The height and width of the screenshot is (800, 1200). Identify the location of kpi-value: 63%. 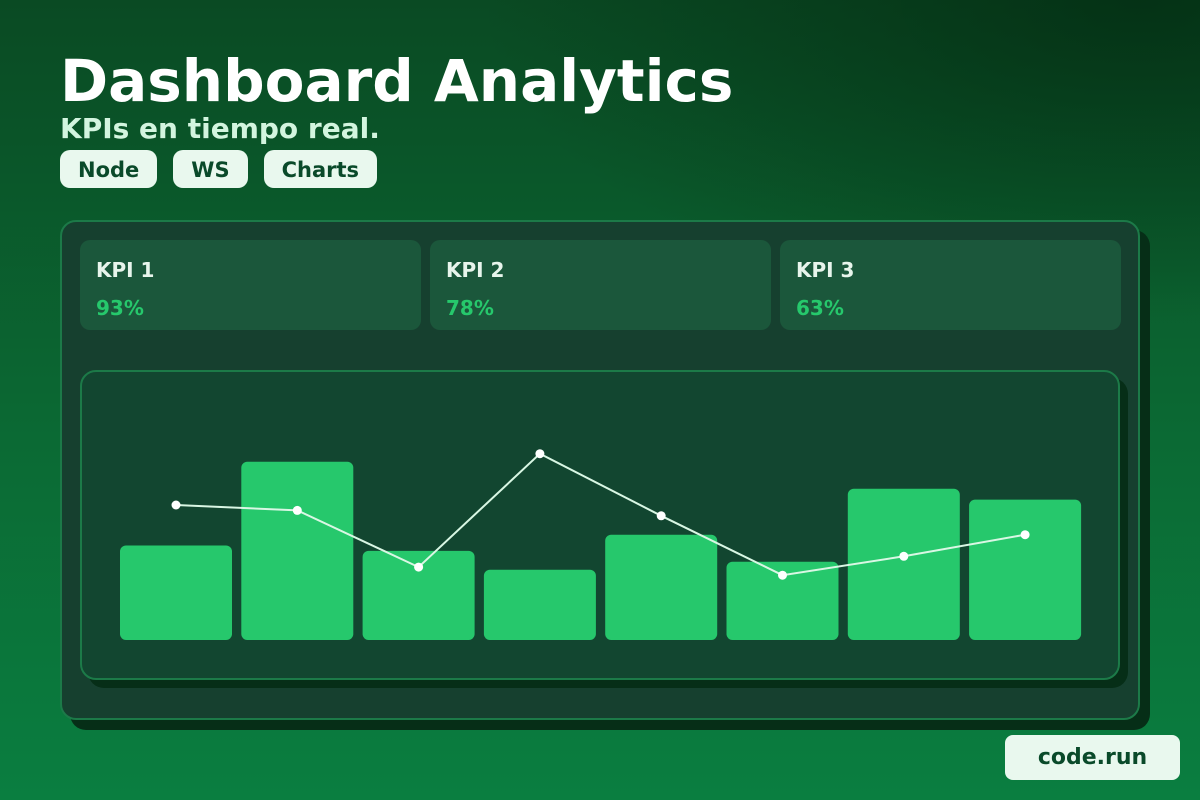
(820, 308).